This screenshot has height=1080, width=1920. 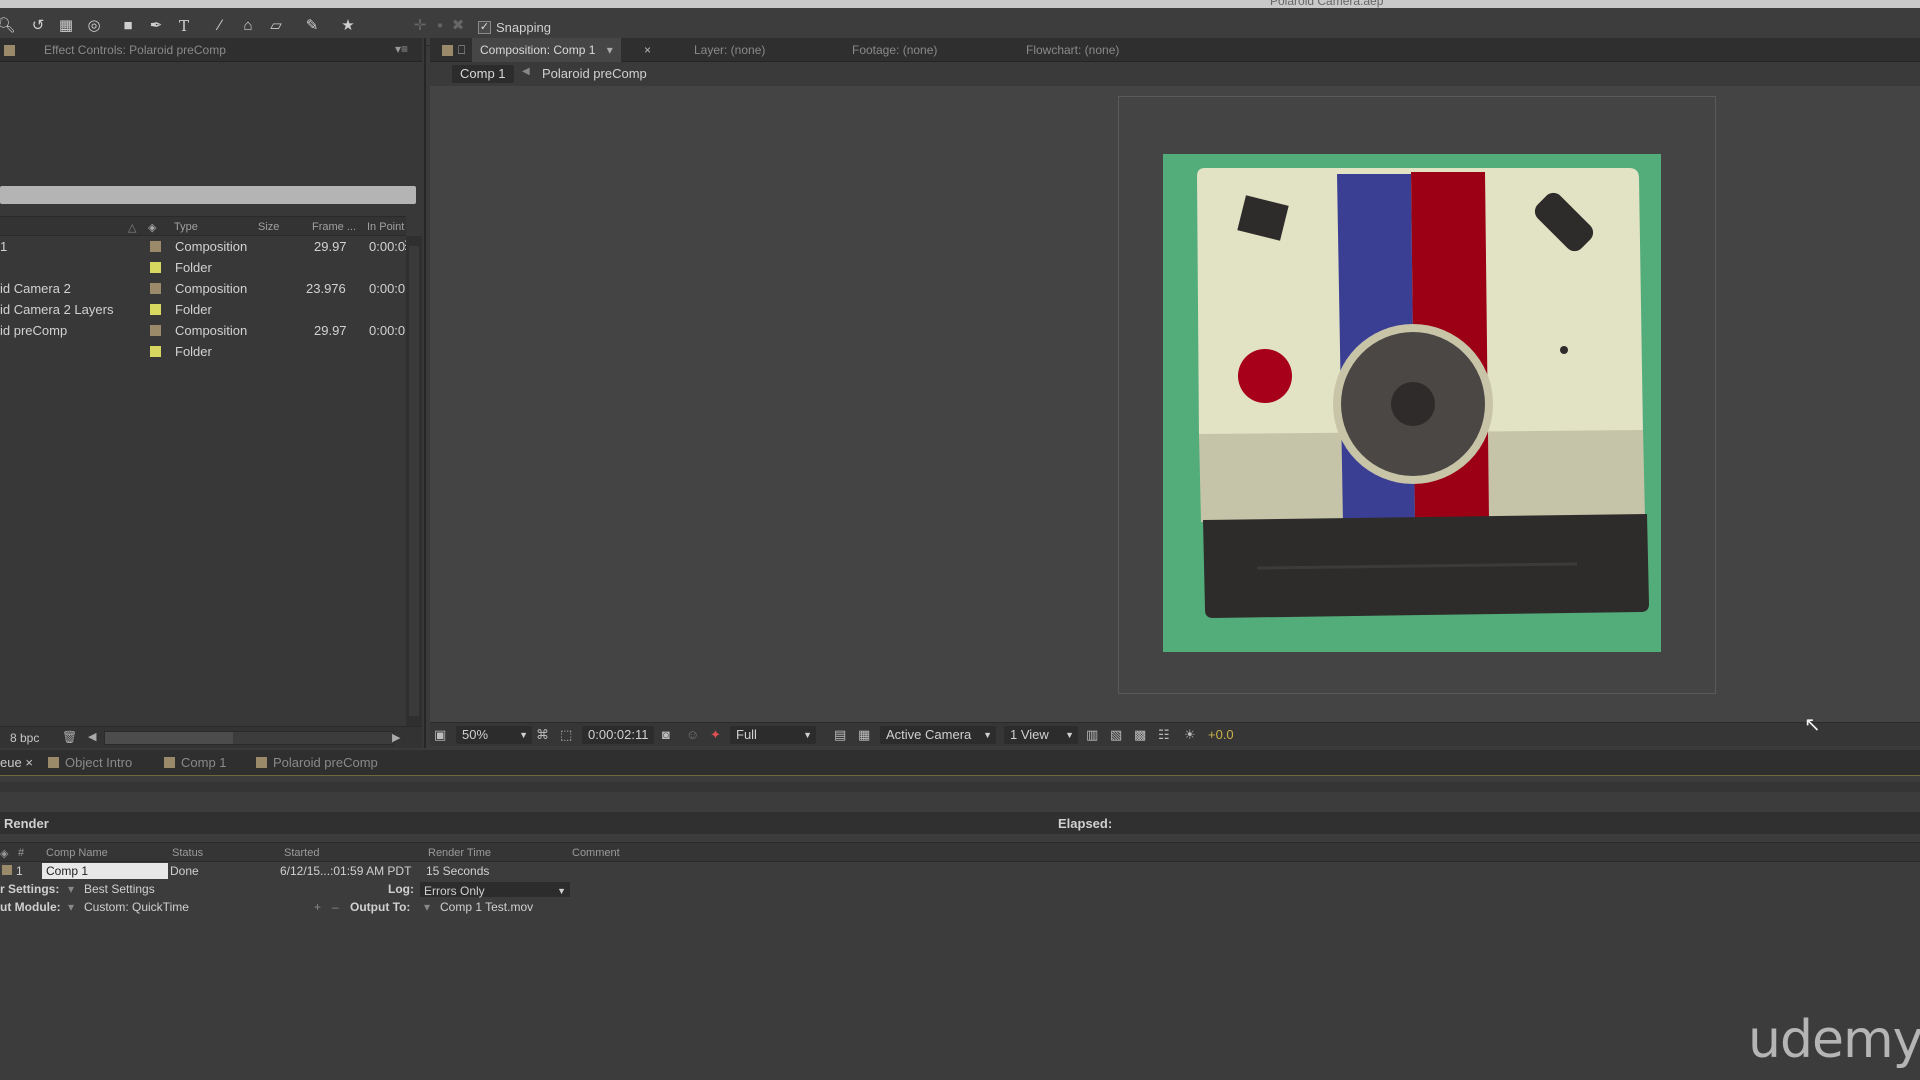 I want to click on snapshot-camera-icon: ◙, so click(x=666, y=735).